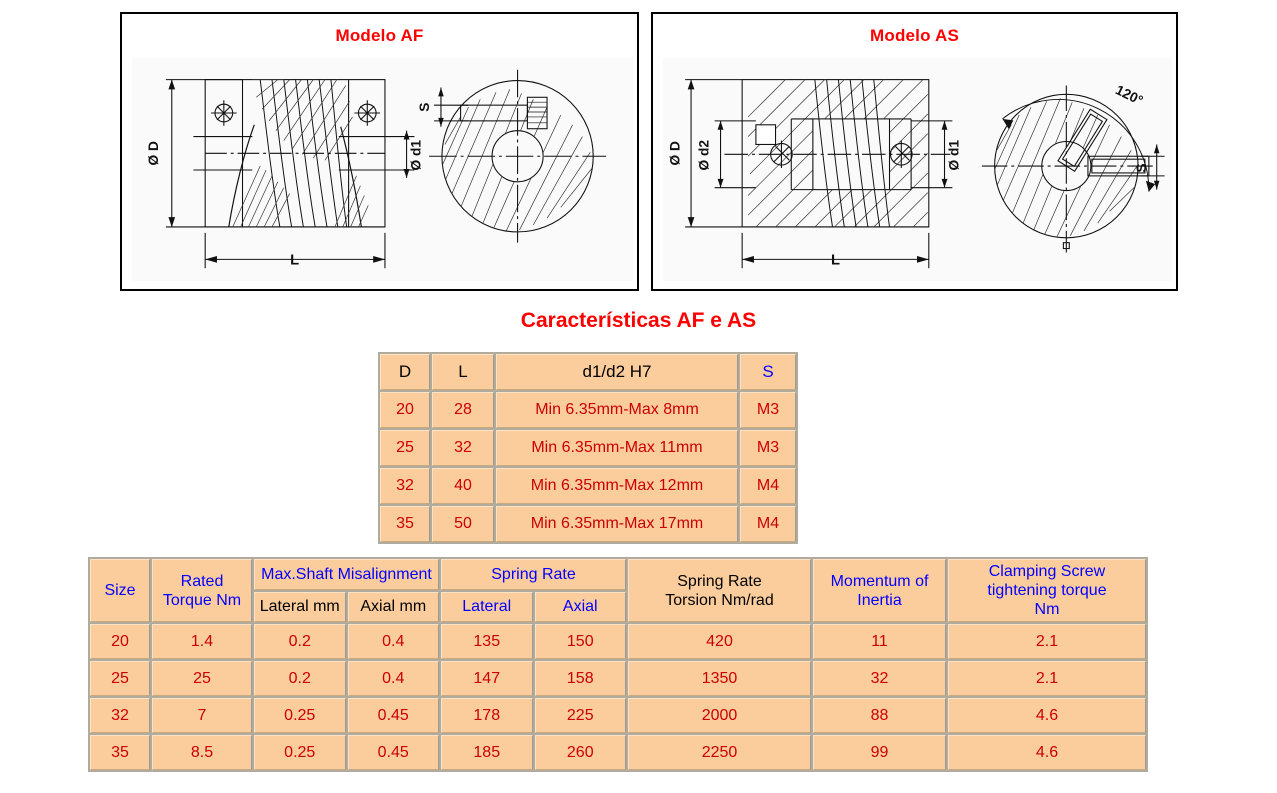 This screenshot has width=1277, height=793. Describe the element at coordinates (405, 372) in the screenshot. I see `dim-header-d: D` at that location.